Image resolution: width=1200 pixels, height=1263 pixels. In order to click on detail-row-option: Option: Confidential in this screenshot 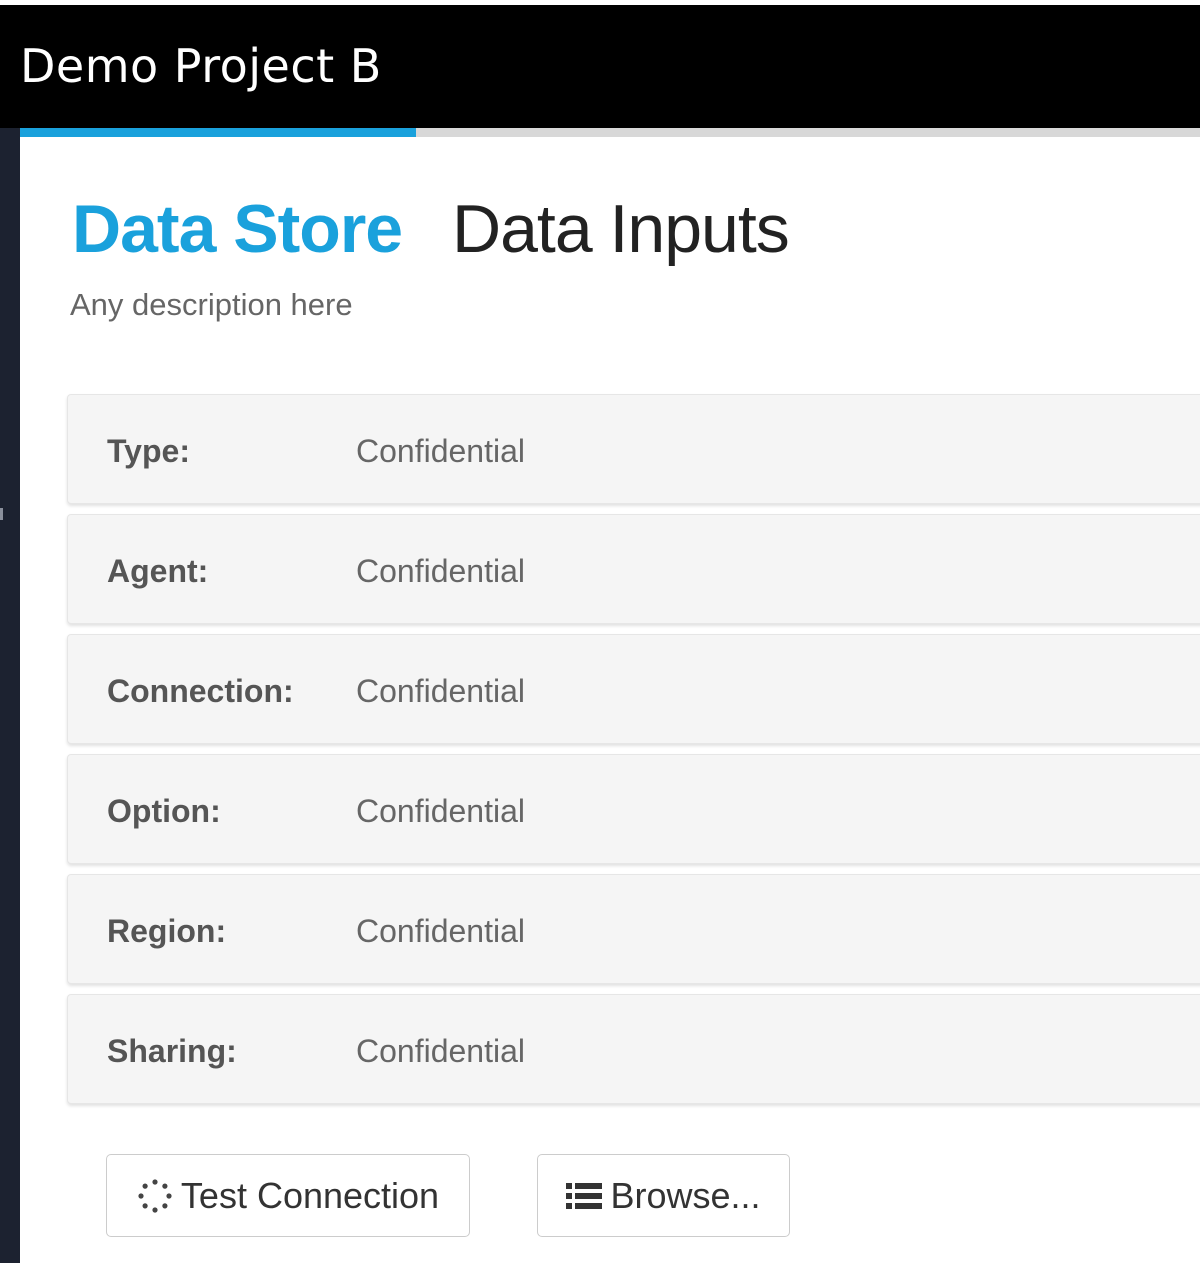, I will do `click(633, 809)`.